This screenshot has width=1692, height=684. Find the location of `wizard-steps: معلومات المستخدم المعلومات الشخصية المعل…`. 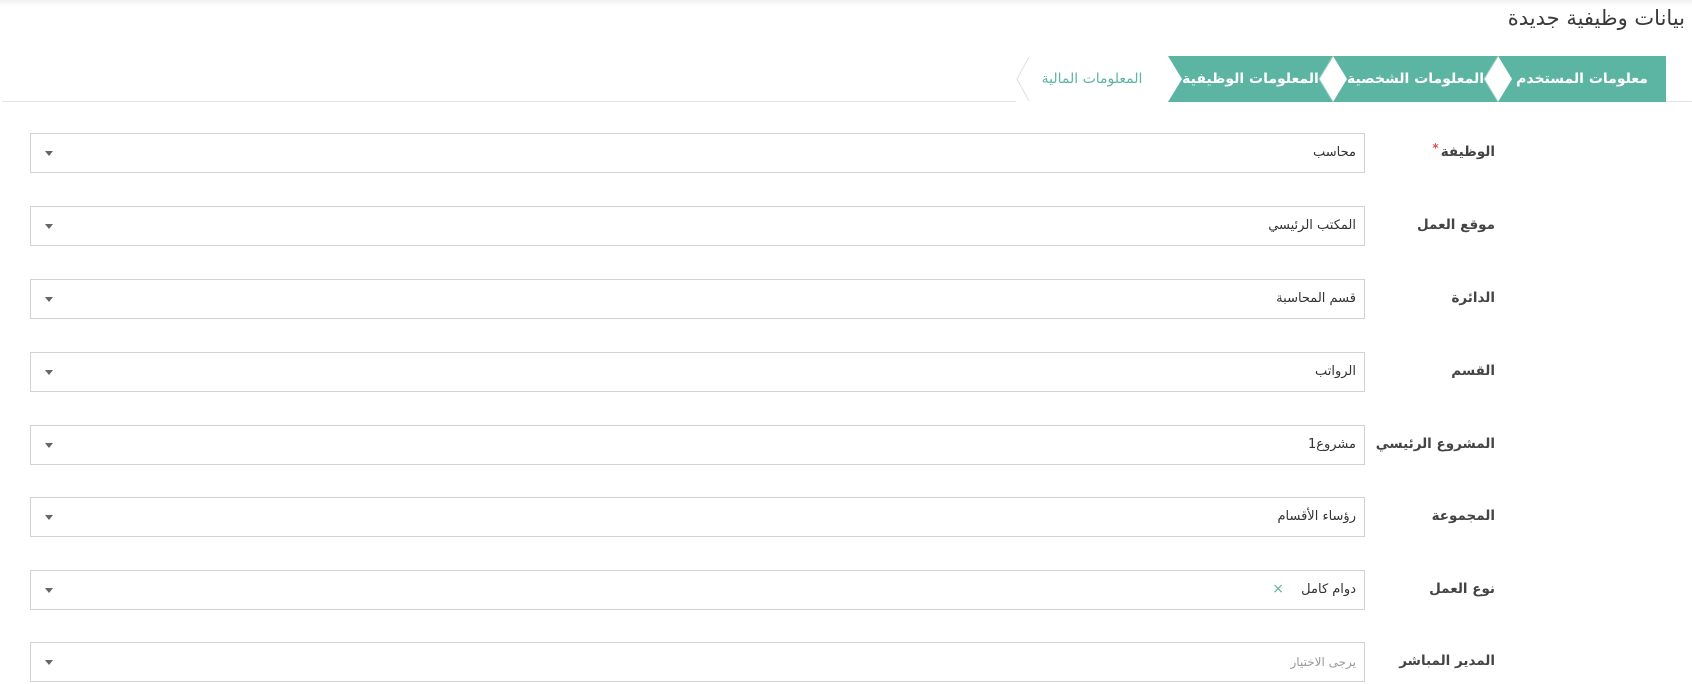

wizard-steps: معلومات المستخدم المعلومات الشخصية المعل… is located at coordinates (1341, 79).